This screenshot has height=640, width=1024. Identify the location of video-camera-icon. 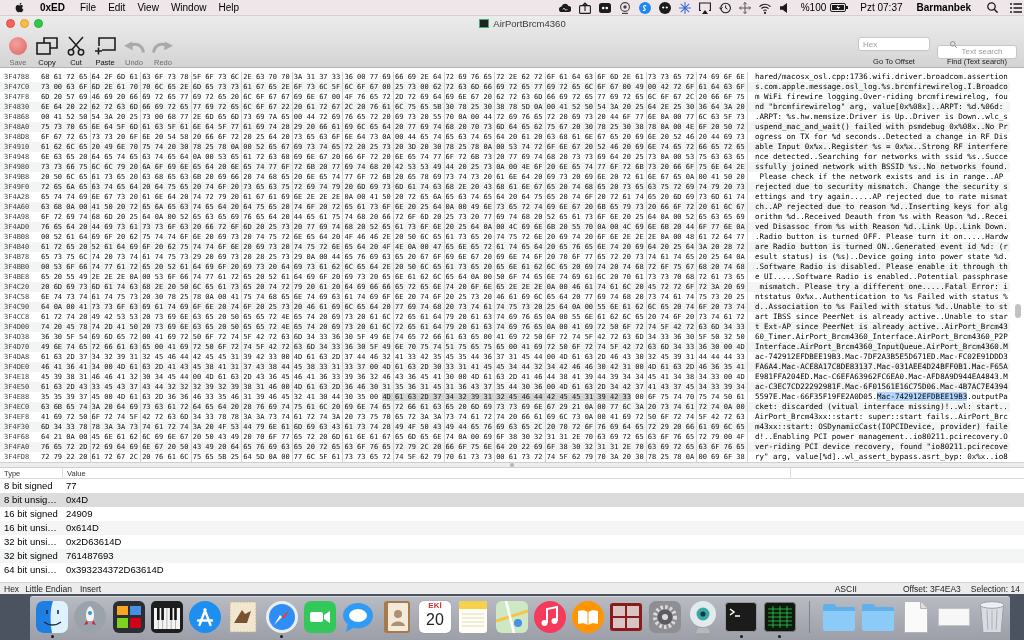
(320, 617).